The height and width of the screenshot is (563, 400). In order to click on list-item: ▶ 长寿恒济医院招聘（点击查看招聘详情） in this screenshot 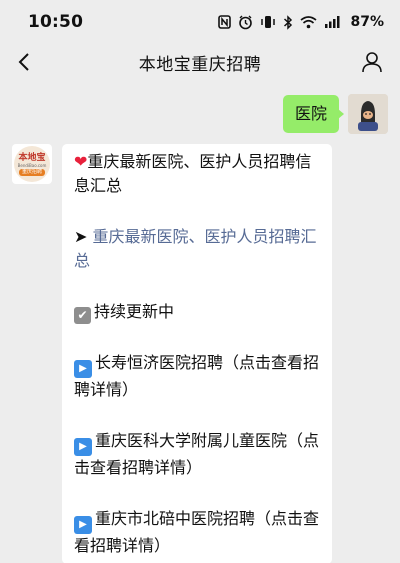, I will do `click(198, 376)`.